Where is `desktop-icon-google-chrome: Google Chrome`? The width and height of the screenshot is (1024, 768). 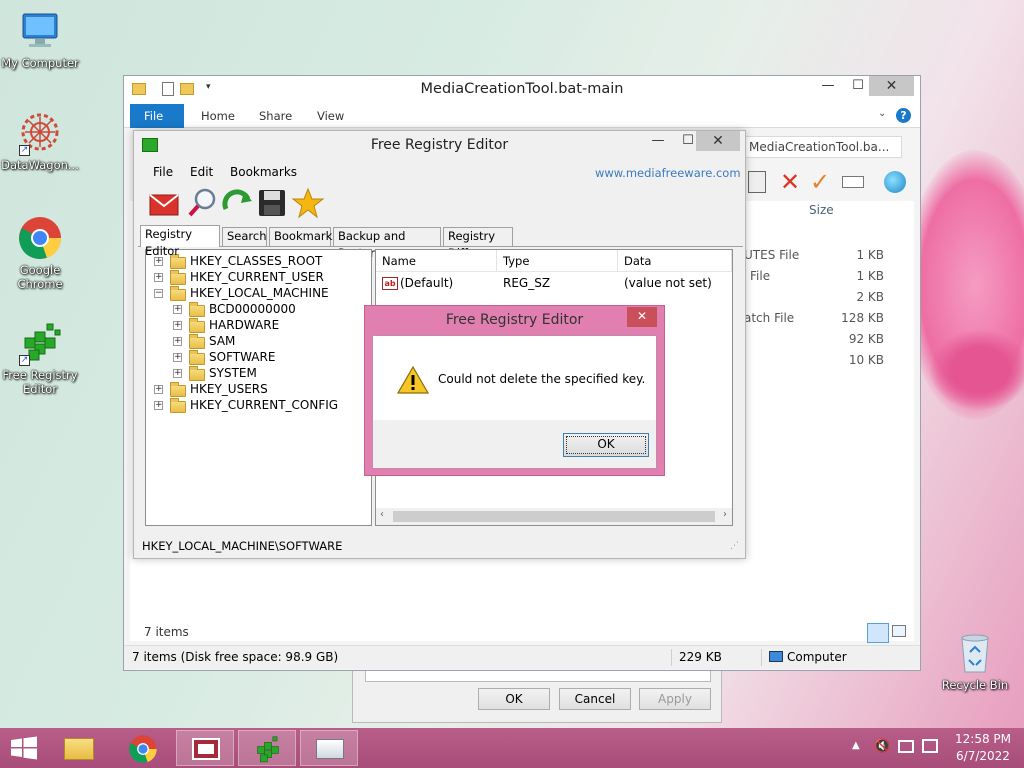 desktop-icon-google-chrome: Google Chrome is located at coordinates (40, 253).